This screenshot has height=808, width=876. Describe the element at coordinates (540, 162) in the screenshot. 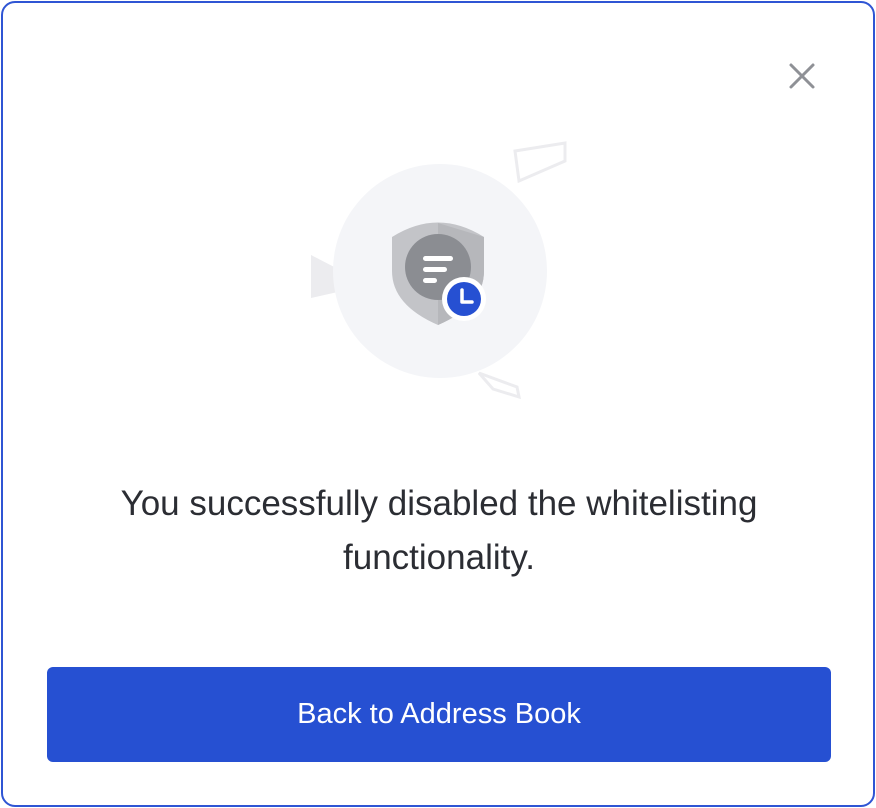

I see `decor-outline-top-icon` at that location.